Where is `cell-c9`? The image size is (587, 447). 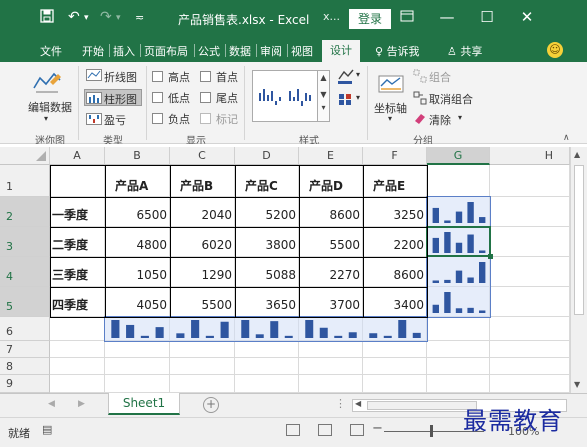 cell-c9 is located at coordinates (202, 384).